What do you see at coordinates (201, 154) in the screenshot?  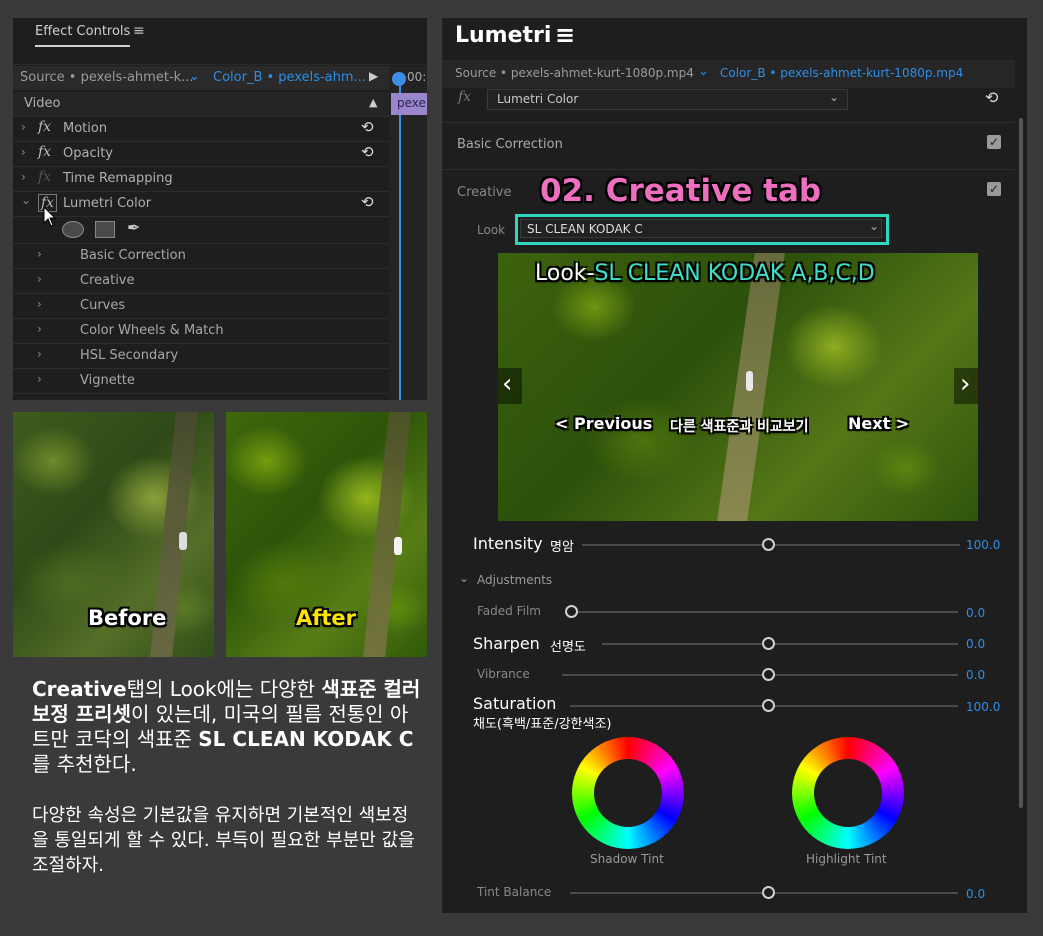 I see `effect-row-opacity: › fx Opacity ⟲` at bounding box center [201, 154].